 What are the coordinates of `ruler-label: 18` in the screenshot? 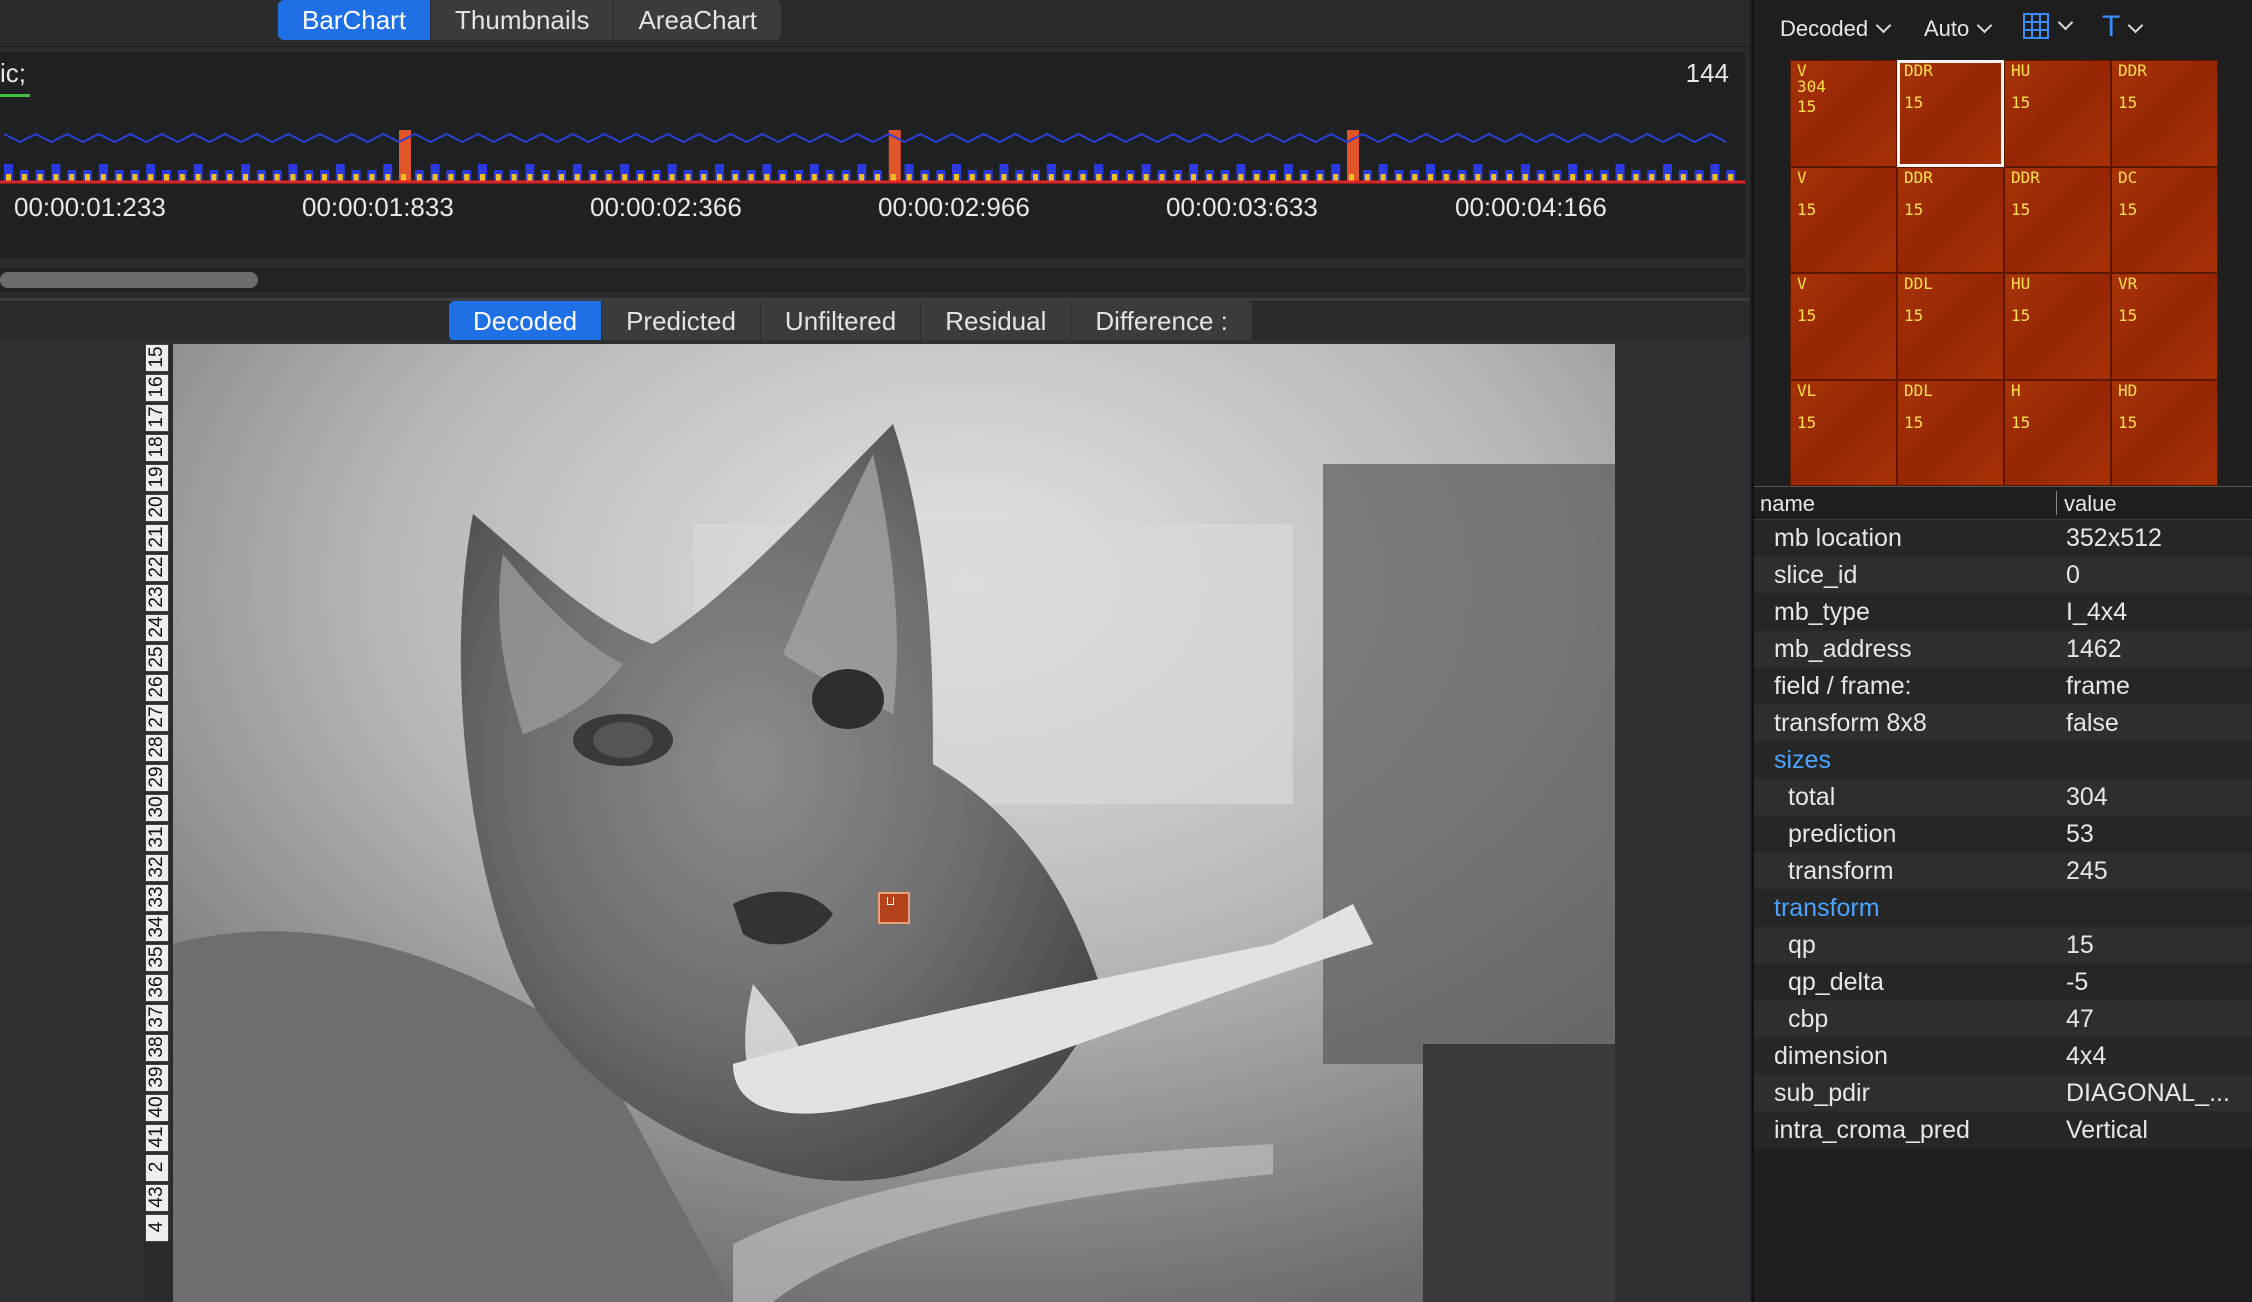 It's located at (156, 447).